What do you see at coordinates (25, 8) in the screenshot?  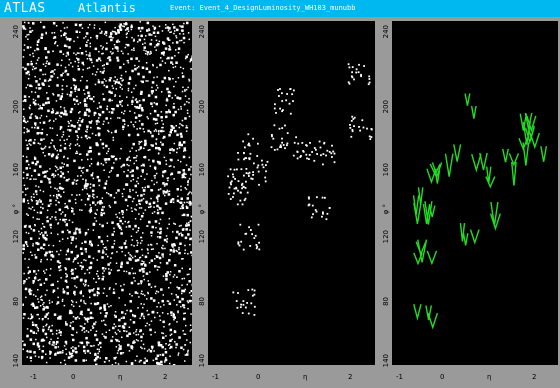 I see `app-name: ATLAS` at bounding box center [25, 8].